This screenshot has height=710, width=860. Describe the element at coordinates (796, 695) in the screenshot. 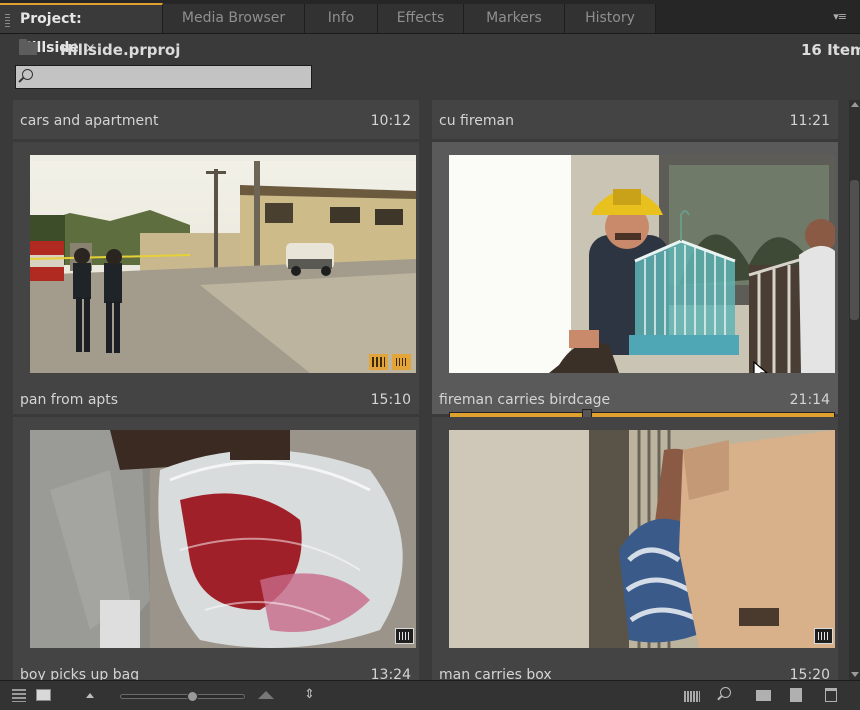

I see `new-item-icon` at that location.